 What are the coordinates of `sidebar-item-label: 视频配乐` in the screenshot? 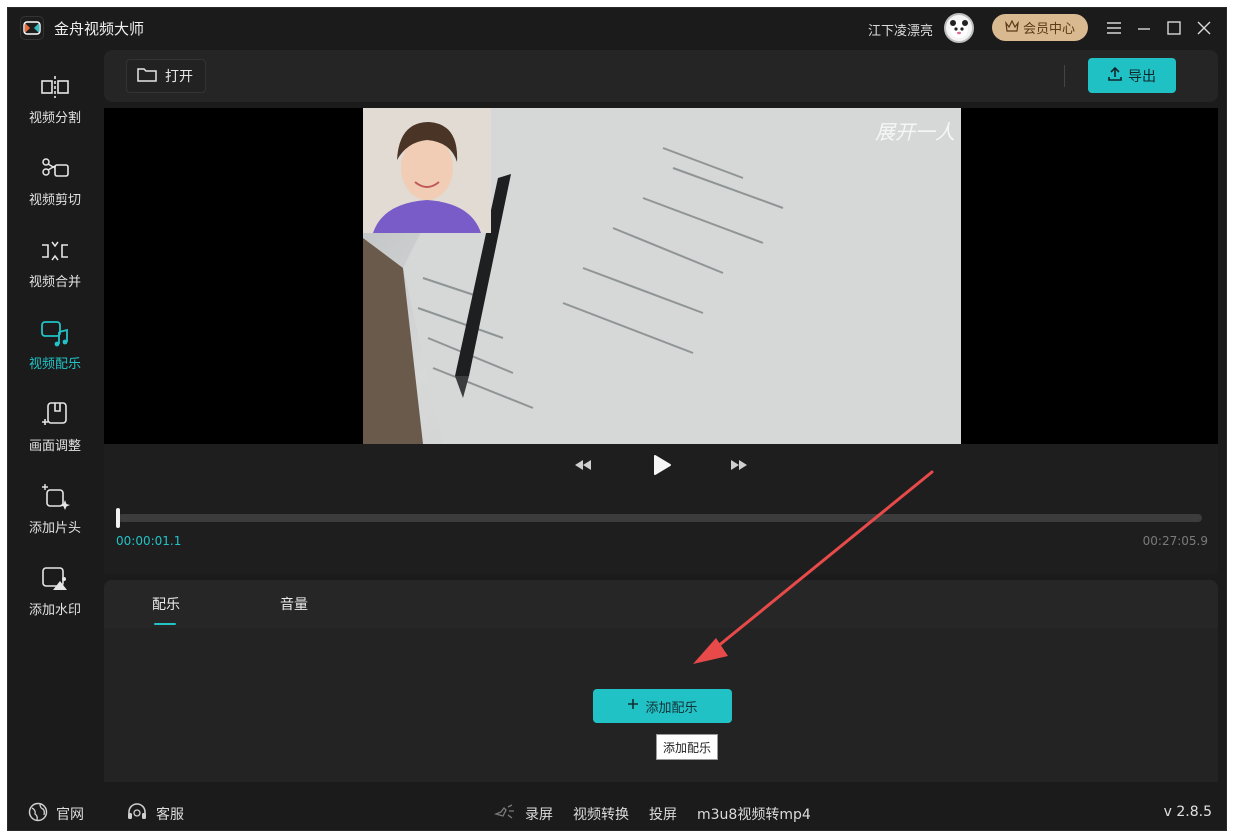 It's located at (54, 364).